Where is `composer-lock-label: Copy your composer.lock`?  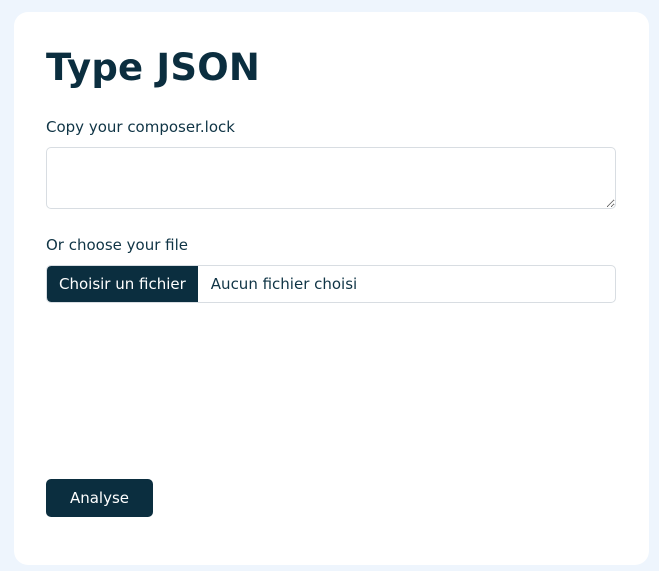
composer-lock-label: Copy your composer.lock is located at coordinates (140, 127).